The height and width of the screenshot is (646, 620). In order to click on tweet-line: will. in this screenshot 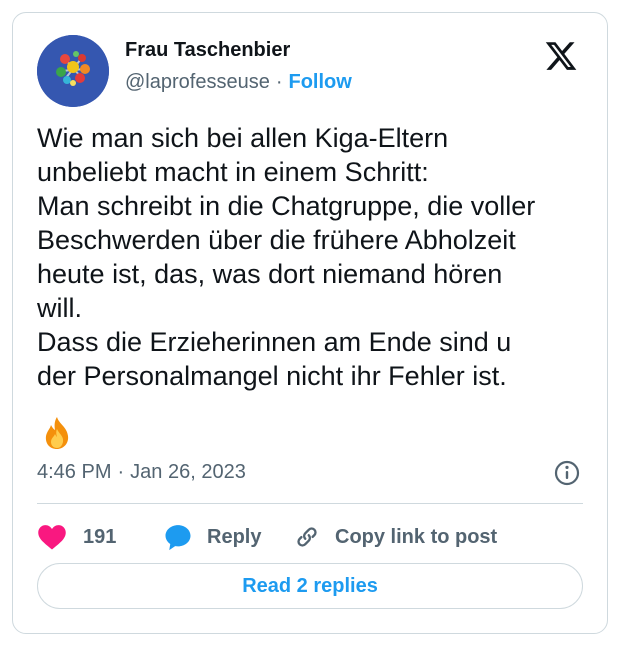, I will do `click(59, 308)`.